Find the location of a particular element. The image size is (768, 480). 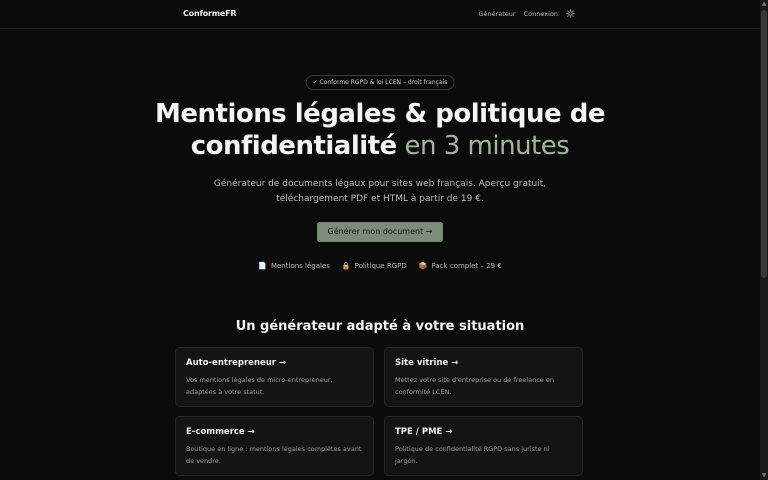

feature-item-mentions: 📄 Mentions légales is located at coordinates (294, 266).